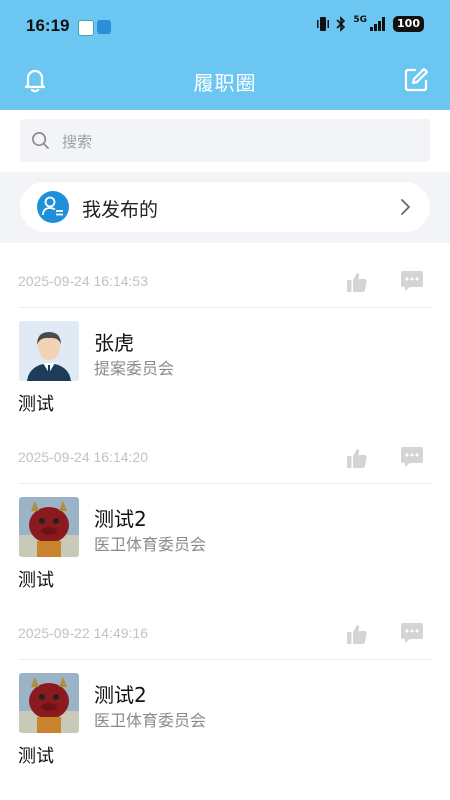 The image size is (450, 800). I want to click on signal-icon, so click(378, 24).